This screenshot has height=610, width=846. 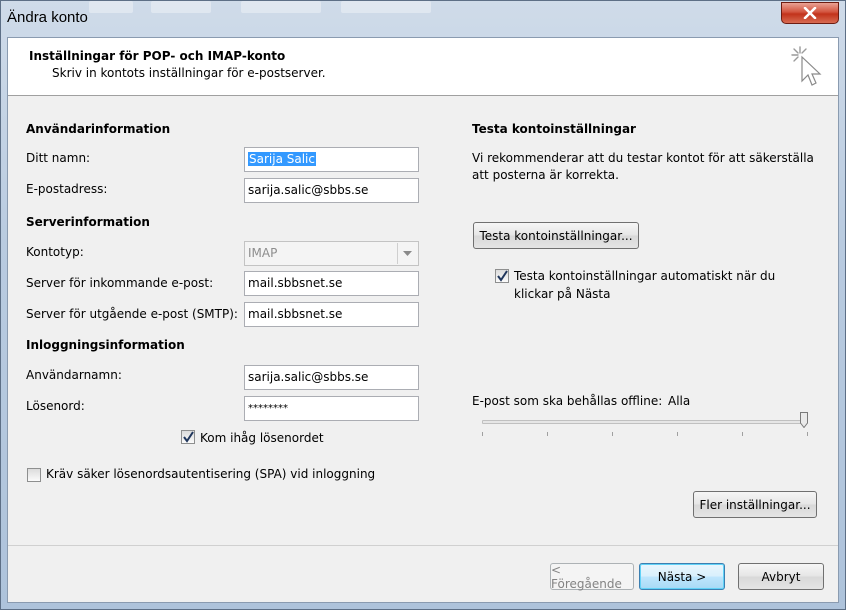 I want to click on dropdown-arrow, so click(x=407, y=253).